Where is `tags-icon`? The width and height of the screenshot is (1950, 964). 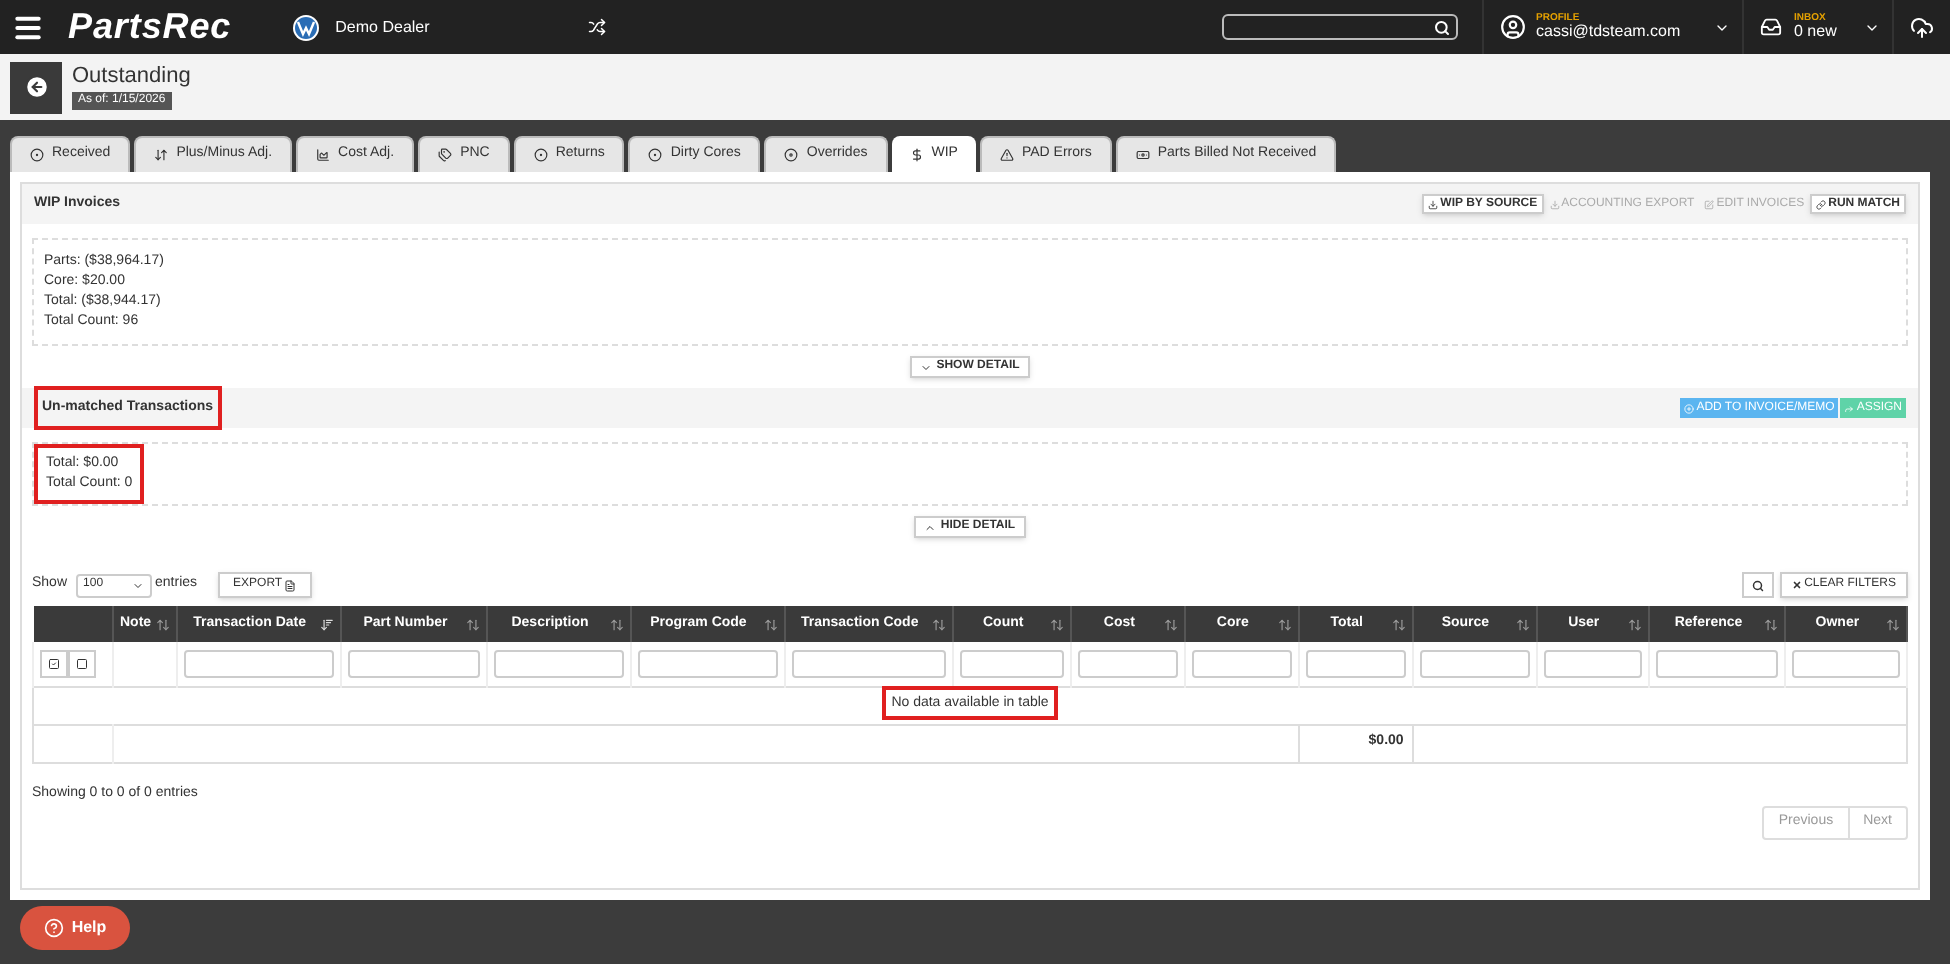
tags-icon is located at coordinates (445, 155).